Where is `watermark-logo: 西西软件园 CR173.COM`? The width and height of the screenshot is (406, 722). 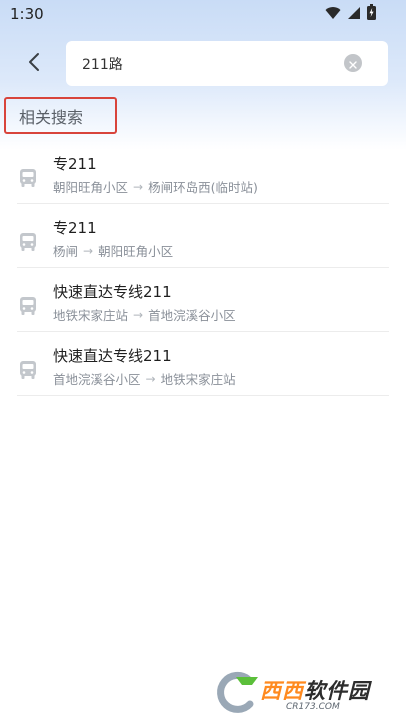 watermark-logo: 西西软件园 CR173.COM is located at coordinates (298, 693).